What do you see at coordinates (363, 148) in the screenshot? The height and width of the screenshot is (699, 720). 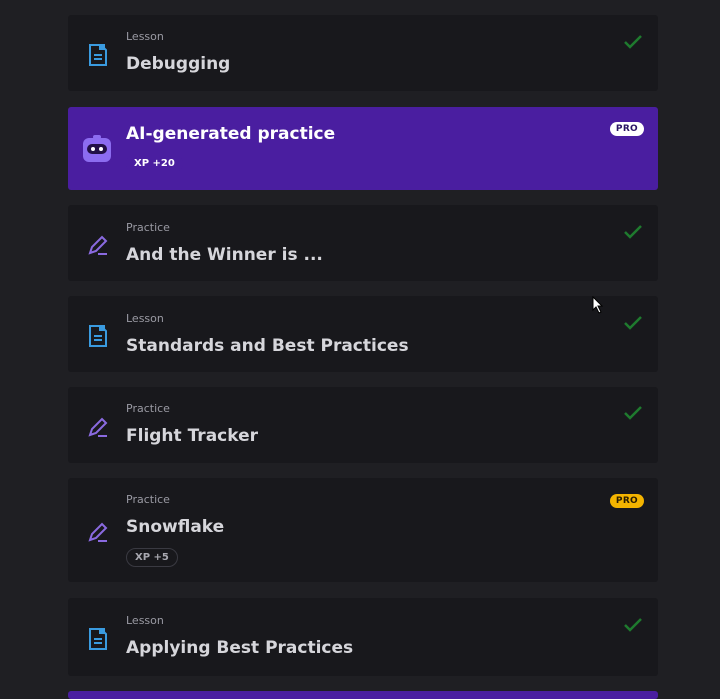 I see `list-item-ai-practice: AI-generated practice PRO XP +20` at bounding box center [363, 148].